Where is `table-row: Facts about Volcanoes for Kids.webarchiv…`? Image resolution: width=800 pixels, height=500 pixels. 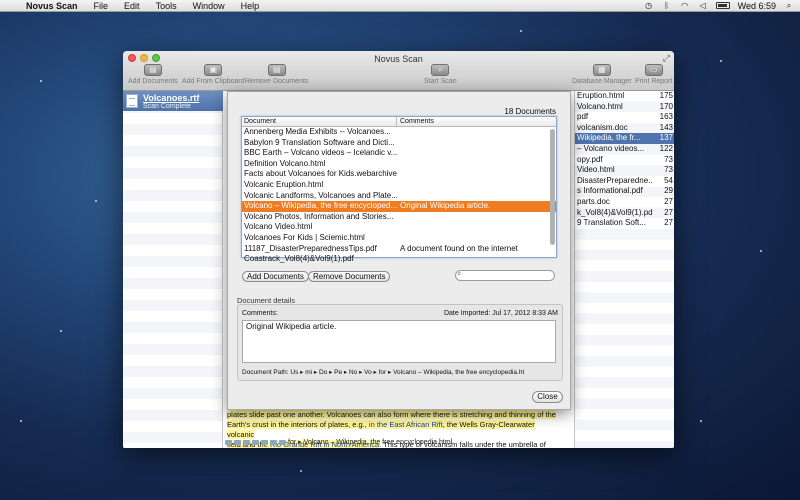 table-row: Facts about Volcanoes for Kids.webarchiv… is located at coordinates (399, 174).